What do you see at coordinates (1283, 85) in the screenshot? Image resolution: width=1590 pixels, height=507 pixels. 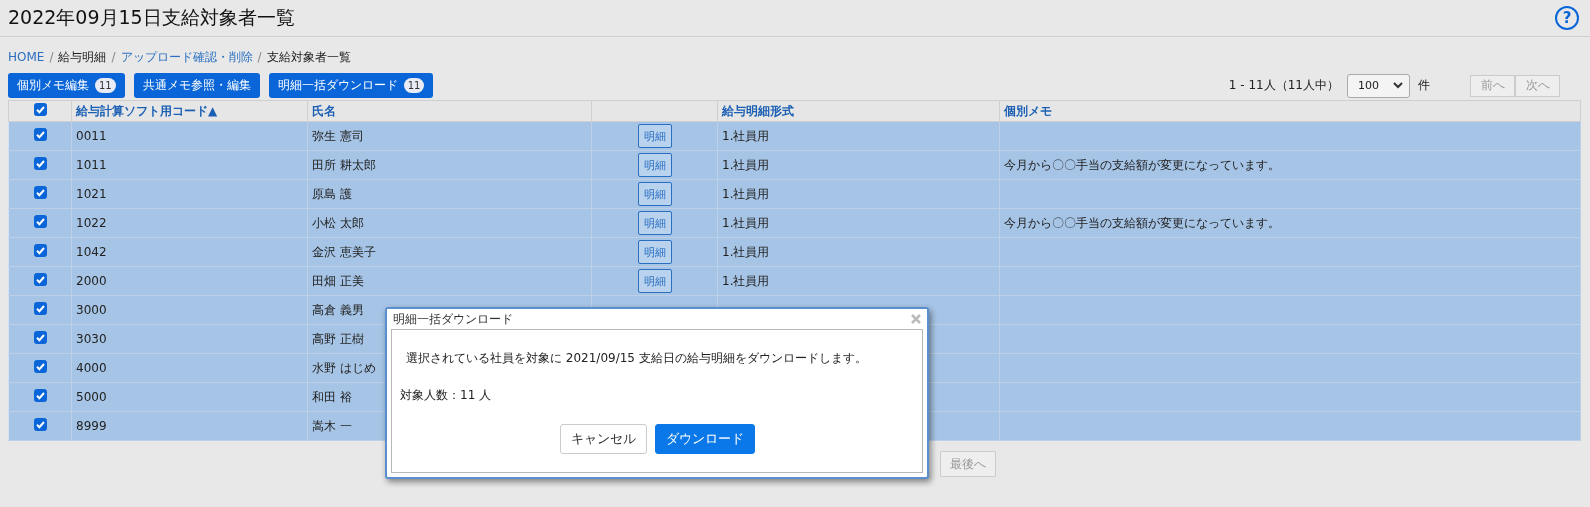 I see `paging-summary: 1 - 11人（11人中）` at bounding box center [1283, 85].